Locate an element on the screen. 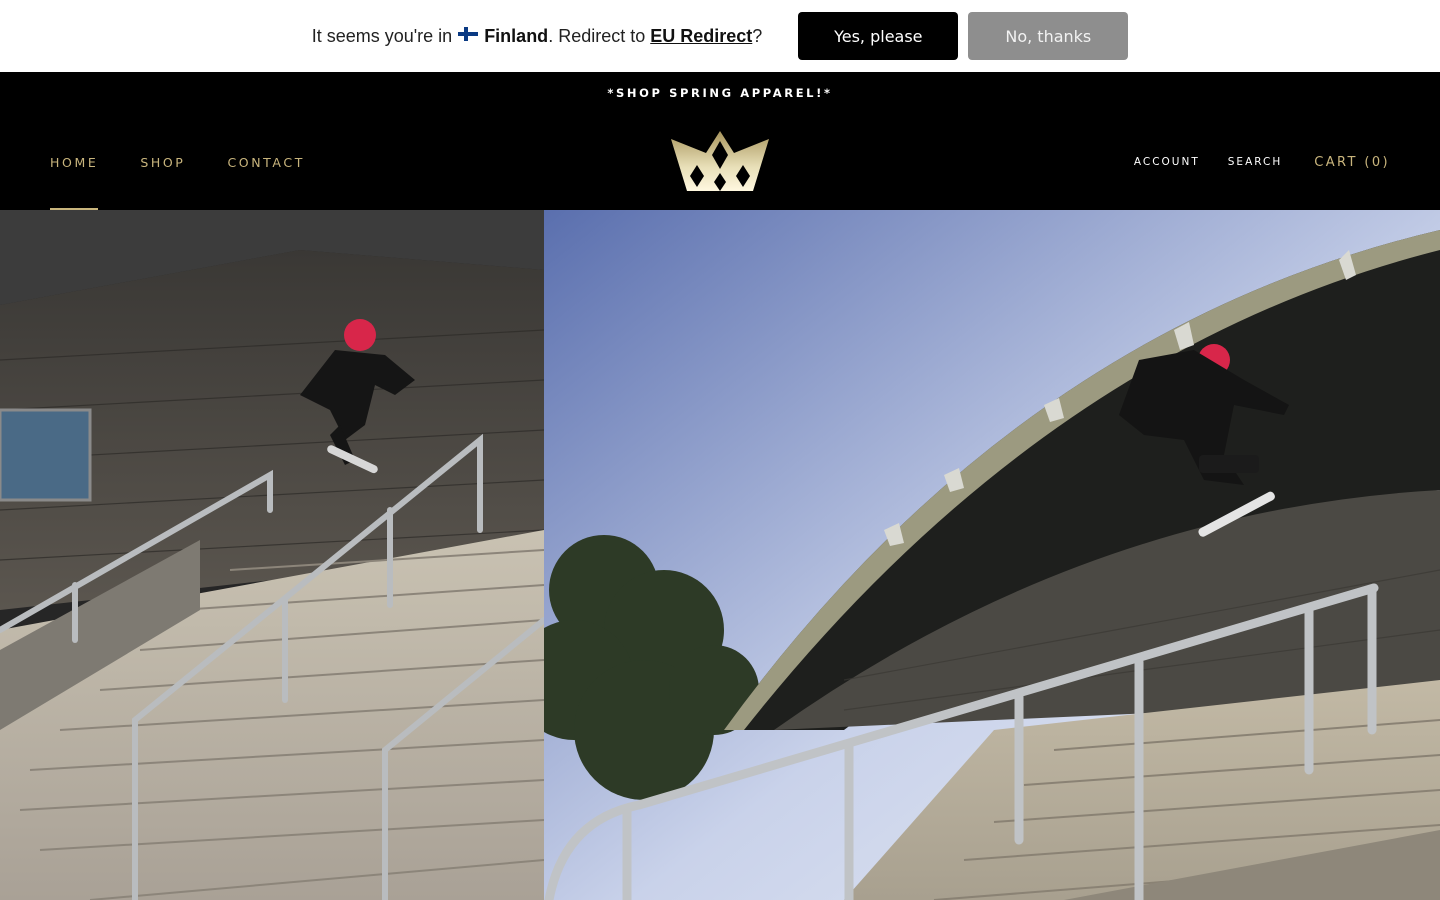  geo-country: Finland is located at coordinates (516, 35).